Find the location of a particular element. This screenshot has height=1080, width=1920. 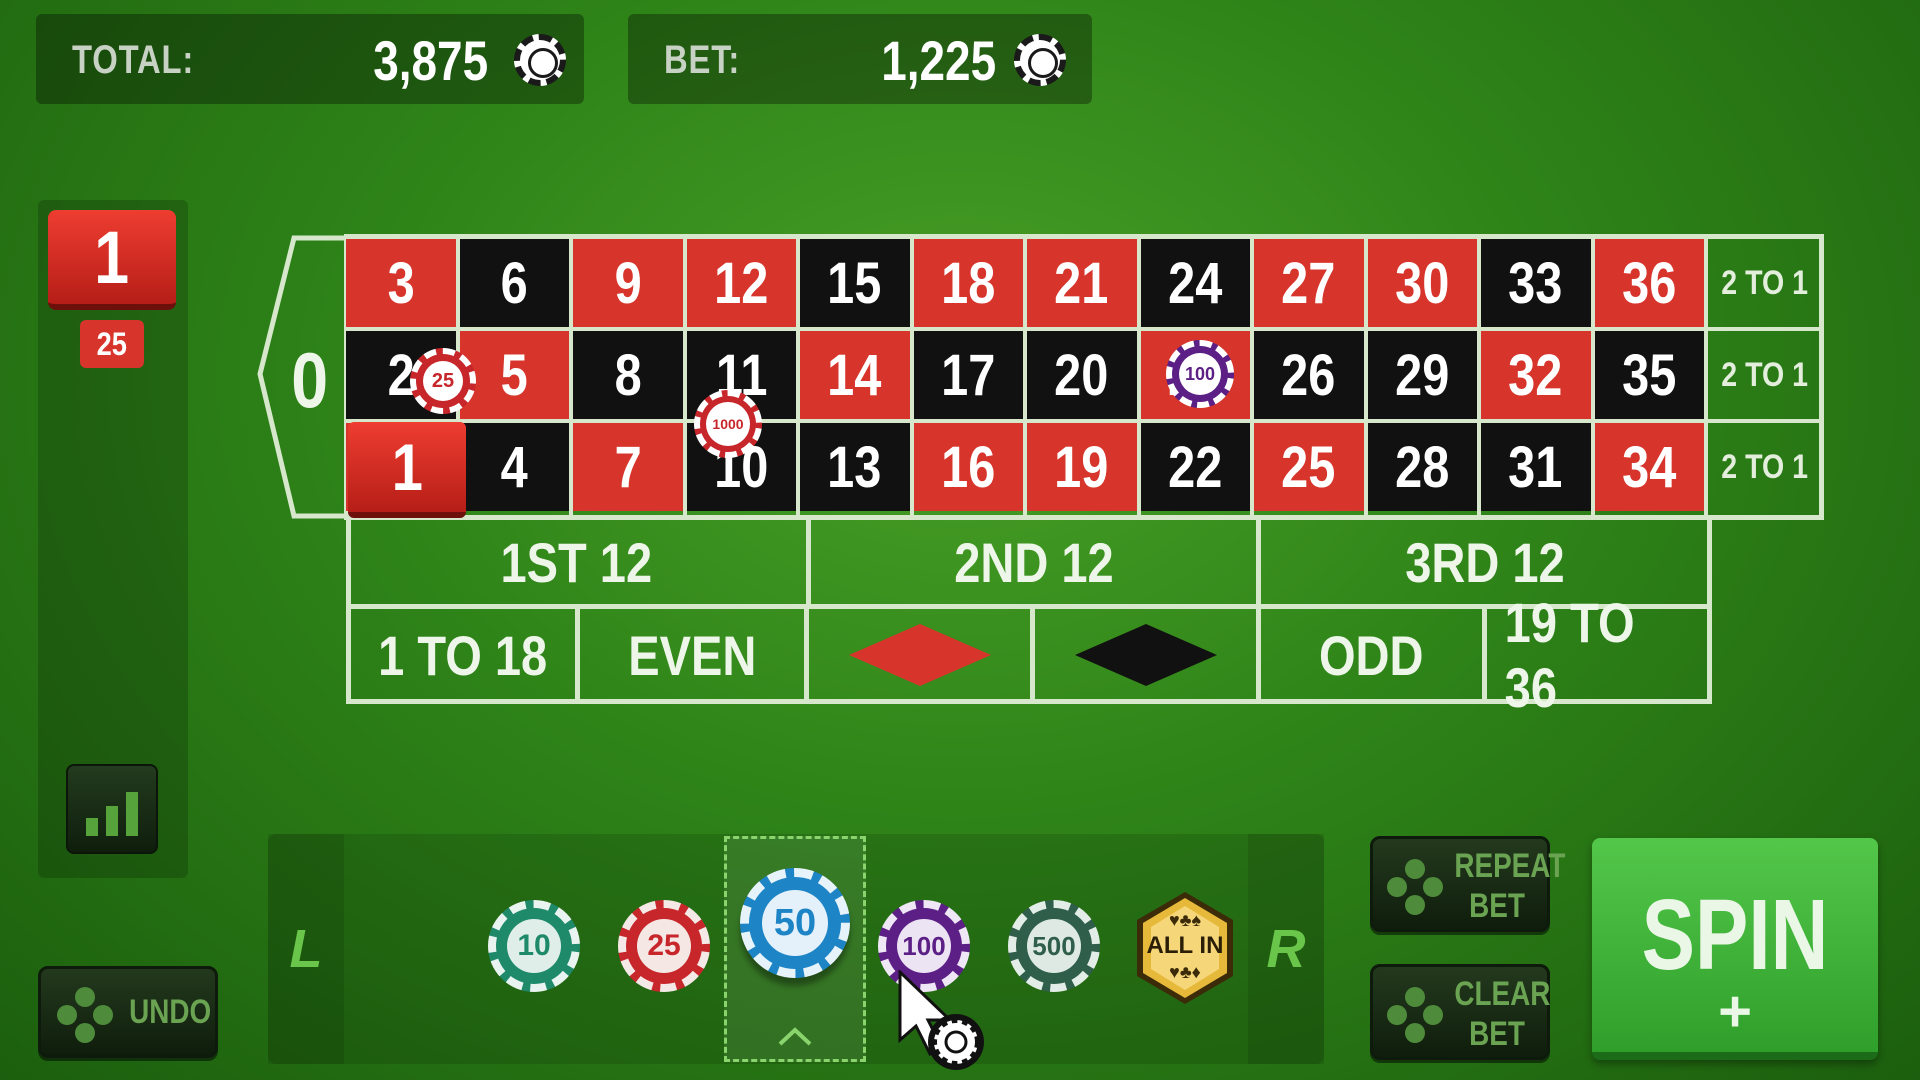

number-cell-18: 18 is located at coordinates (968, 283).